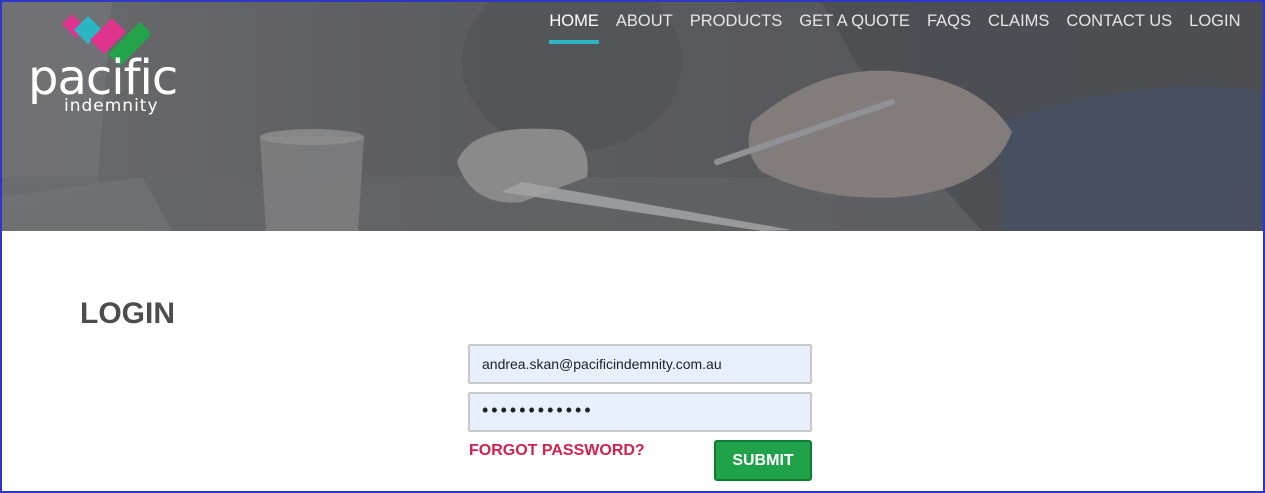  What do you see at coordinates (1215, 28) in the screenshot?
I see `nav-login: LOGIN` at bounding box center [1215, 28].